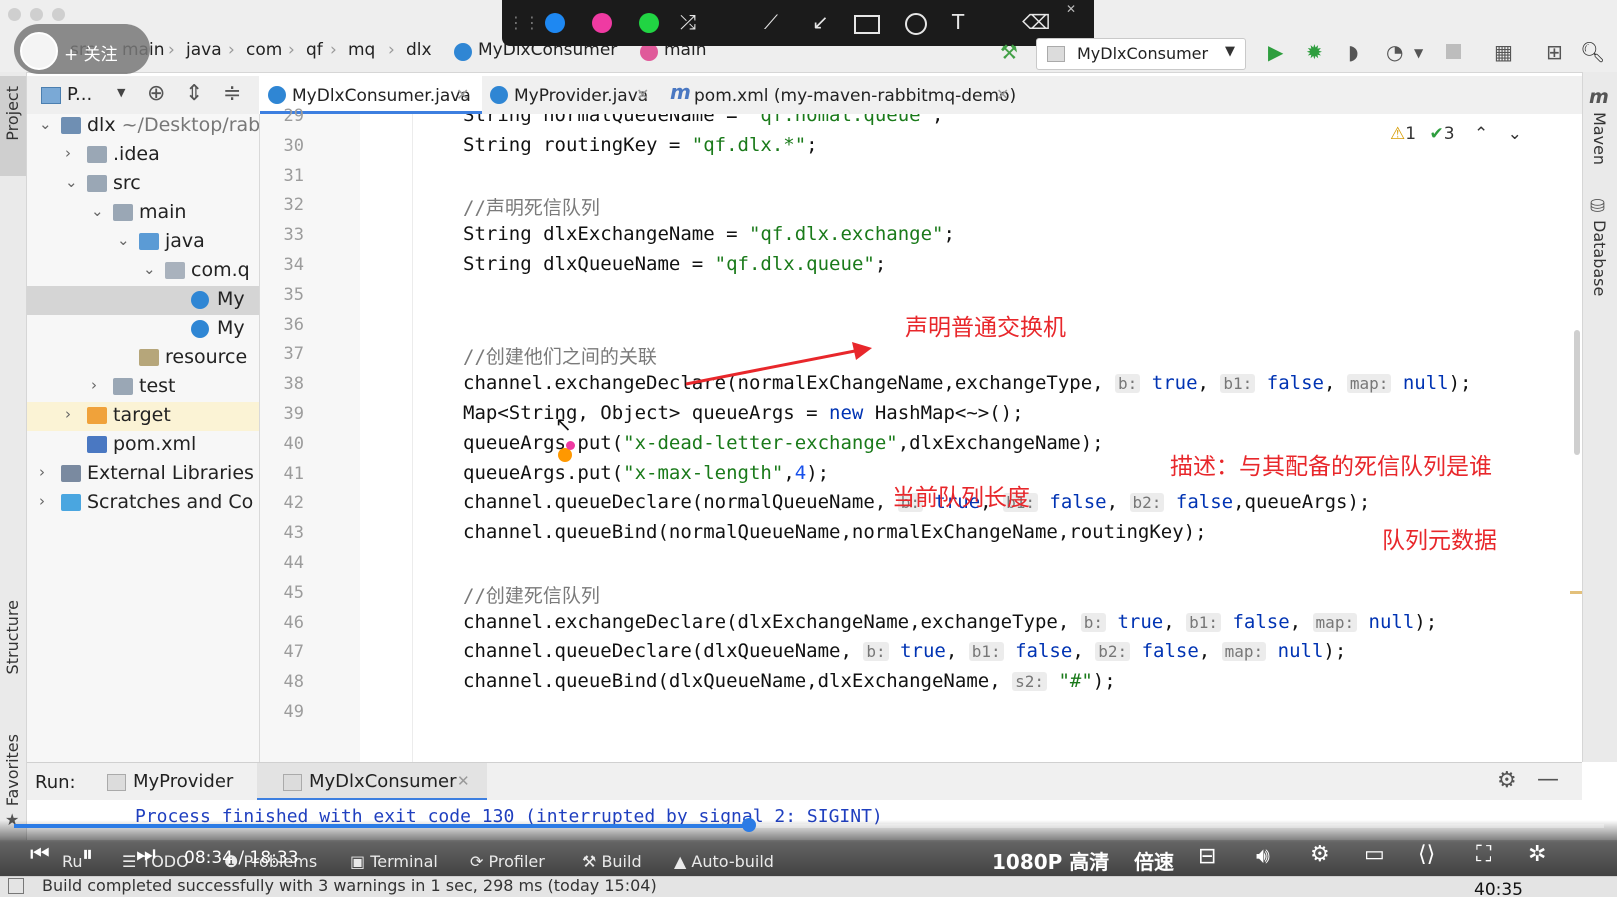 This screenshot has height=900, width=1617. What do you see at coordinates (12, 770) in the screenshot?
I see `favorites-tool-label: Favorites` at bounding box center [12, 770].